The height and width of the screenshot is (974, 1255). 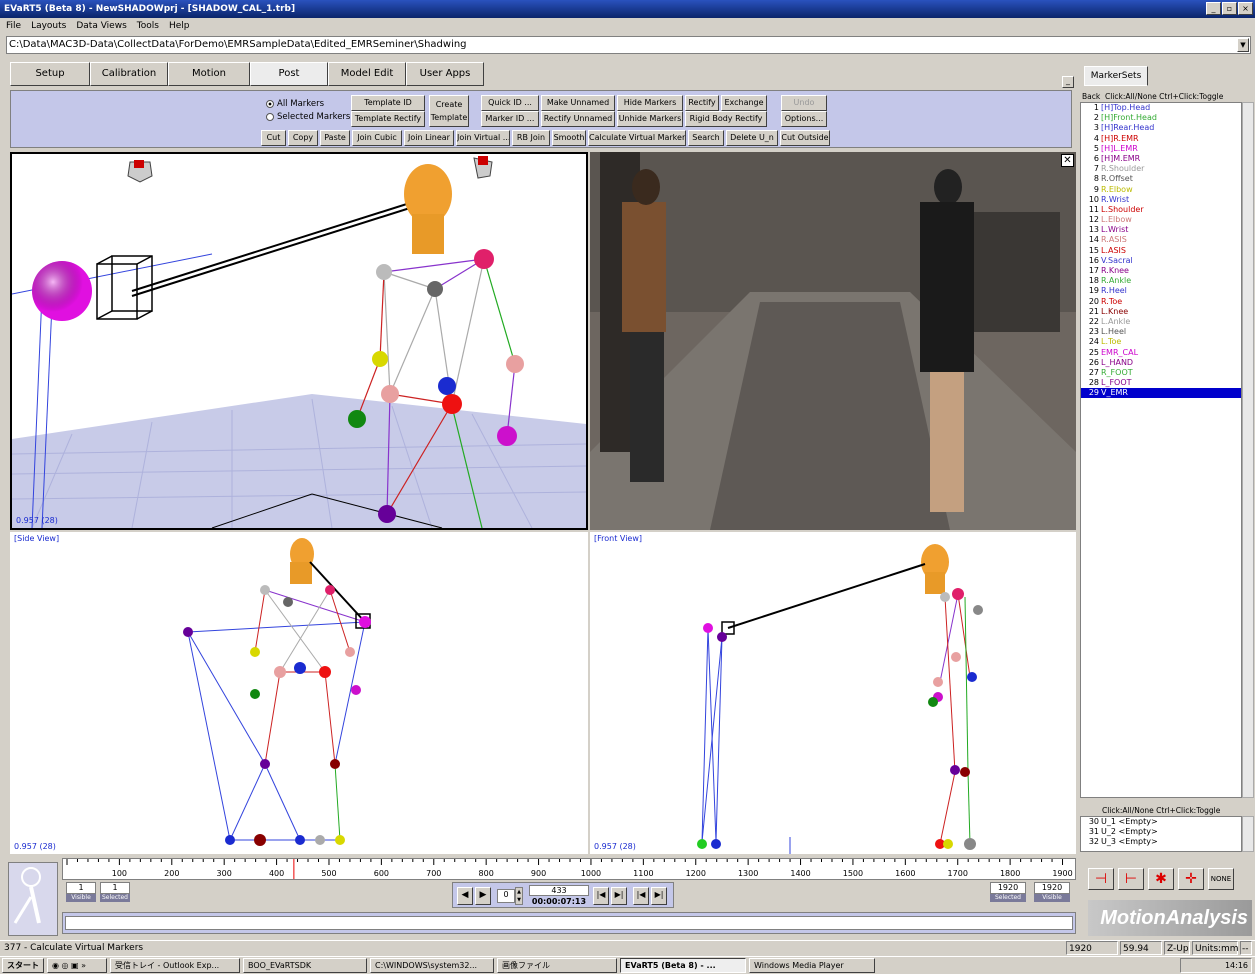 I want to click on go-end-icon: ▶|, so click(x=659, y=896).